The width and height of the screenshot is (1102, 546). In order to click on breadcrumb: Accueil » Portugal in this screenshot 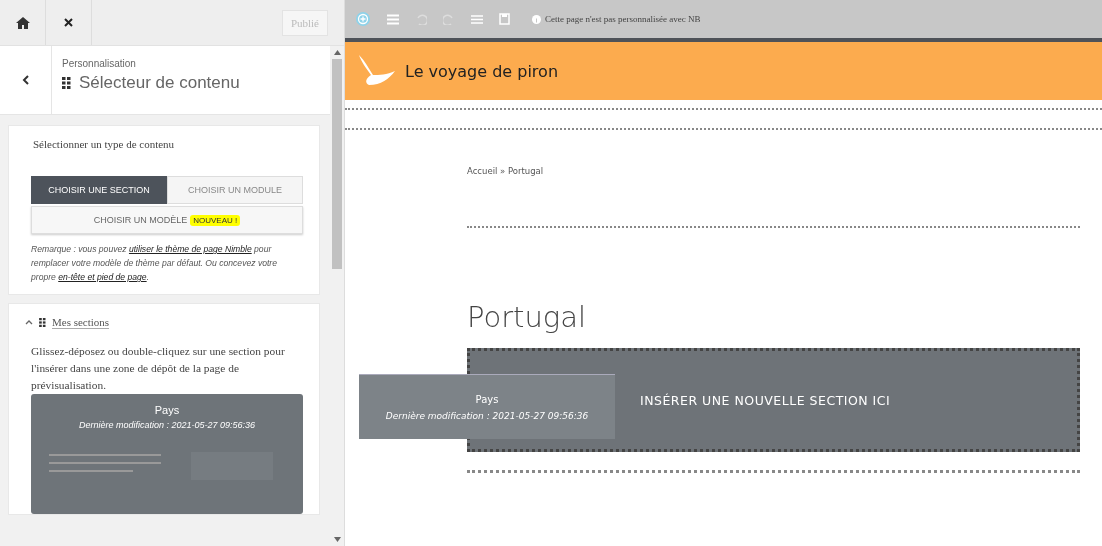, I will do `click(506, 171)`.